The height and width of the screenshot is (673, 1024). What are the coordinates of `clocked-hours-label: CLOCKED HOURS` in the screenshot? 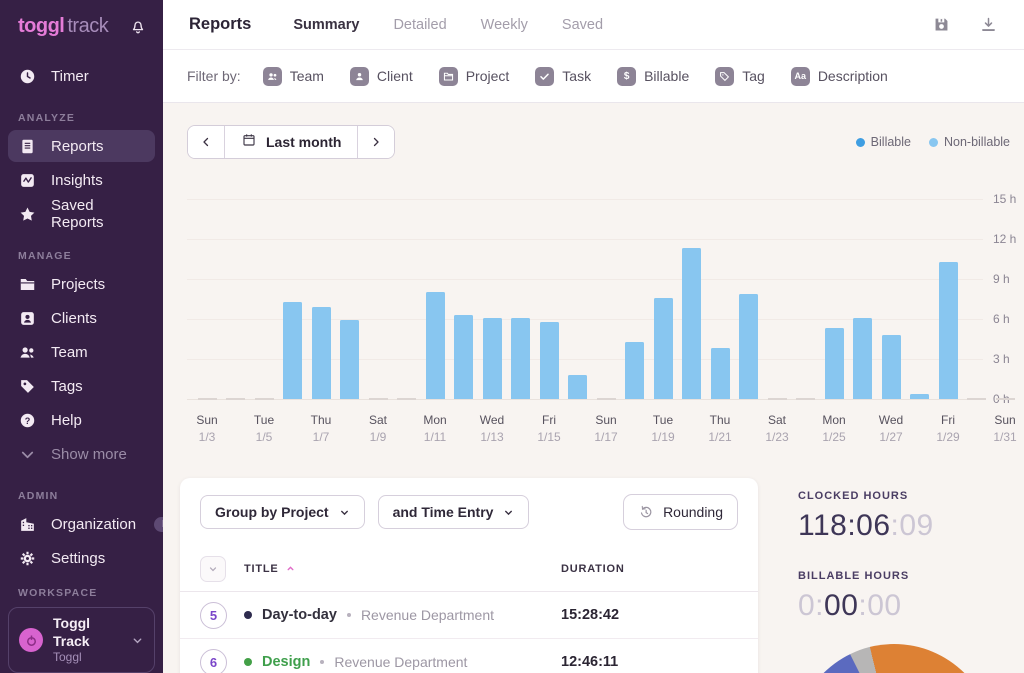 It's located at (853, 496).